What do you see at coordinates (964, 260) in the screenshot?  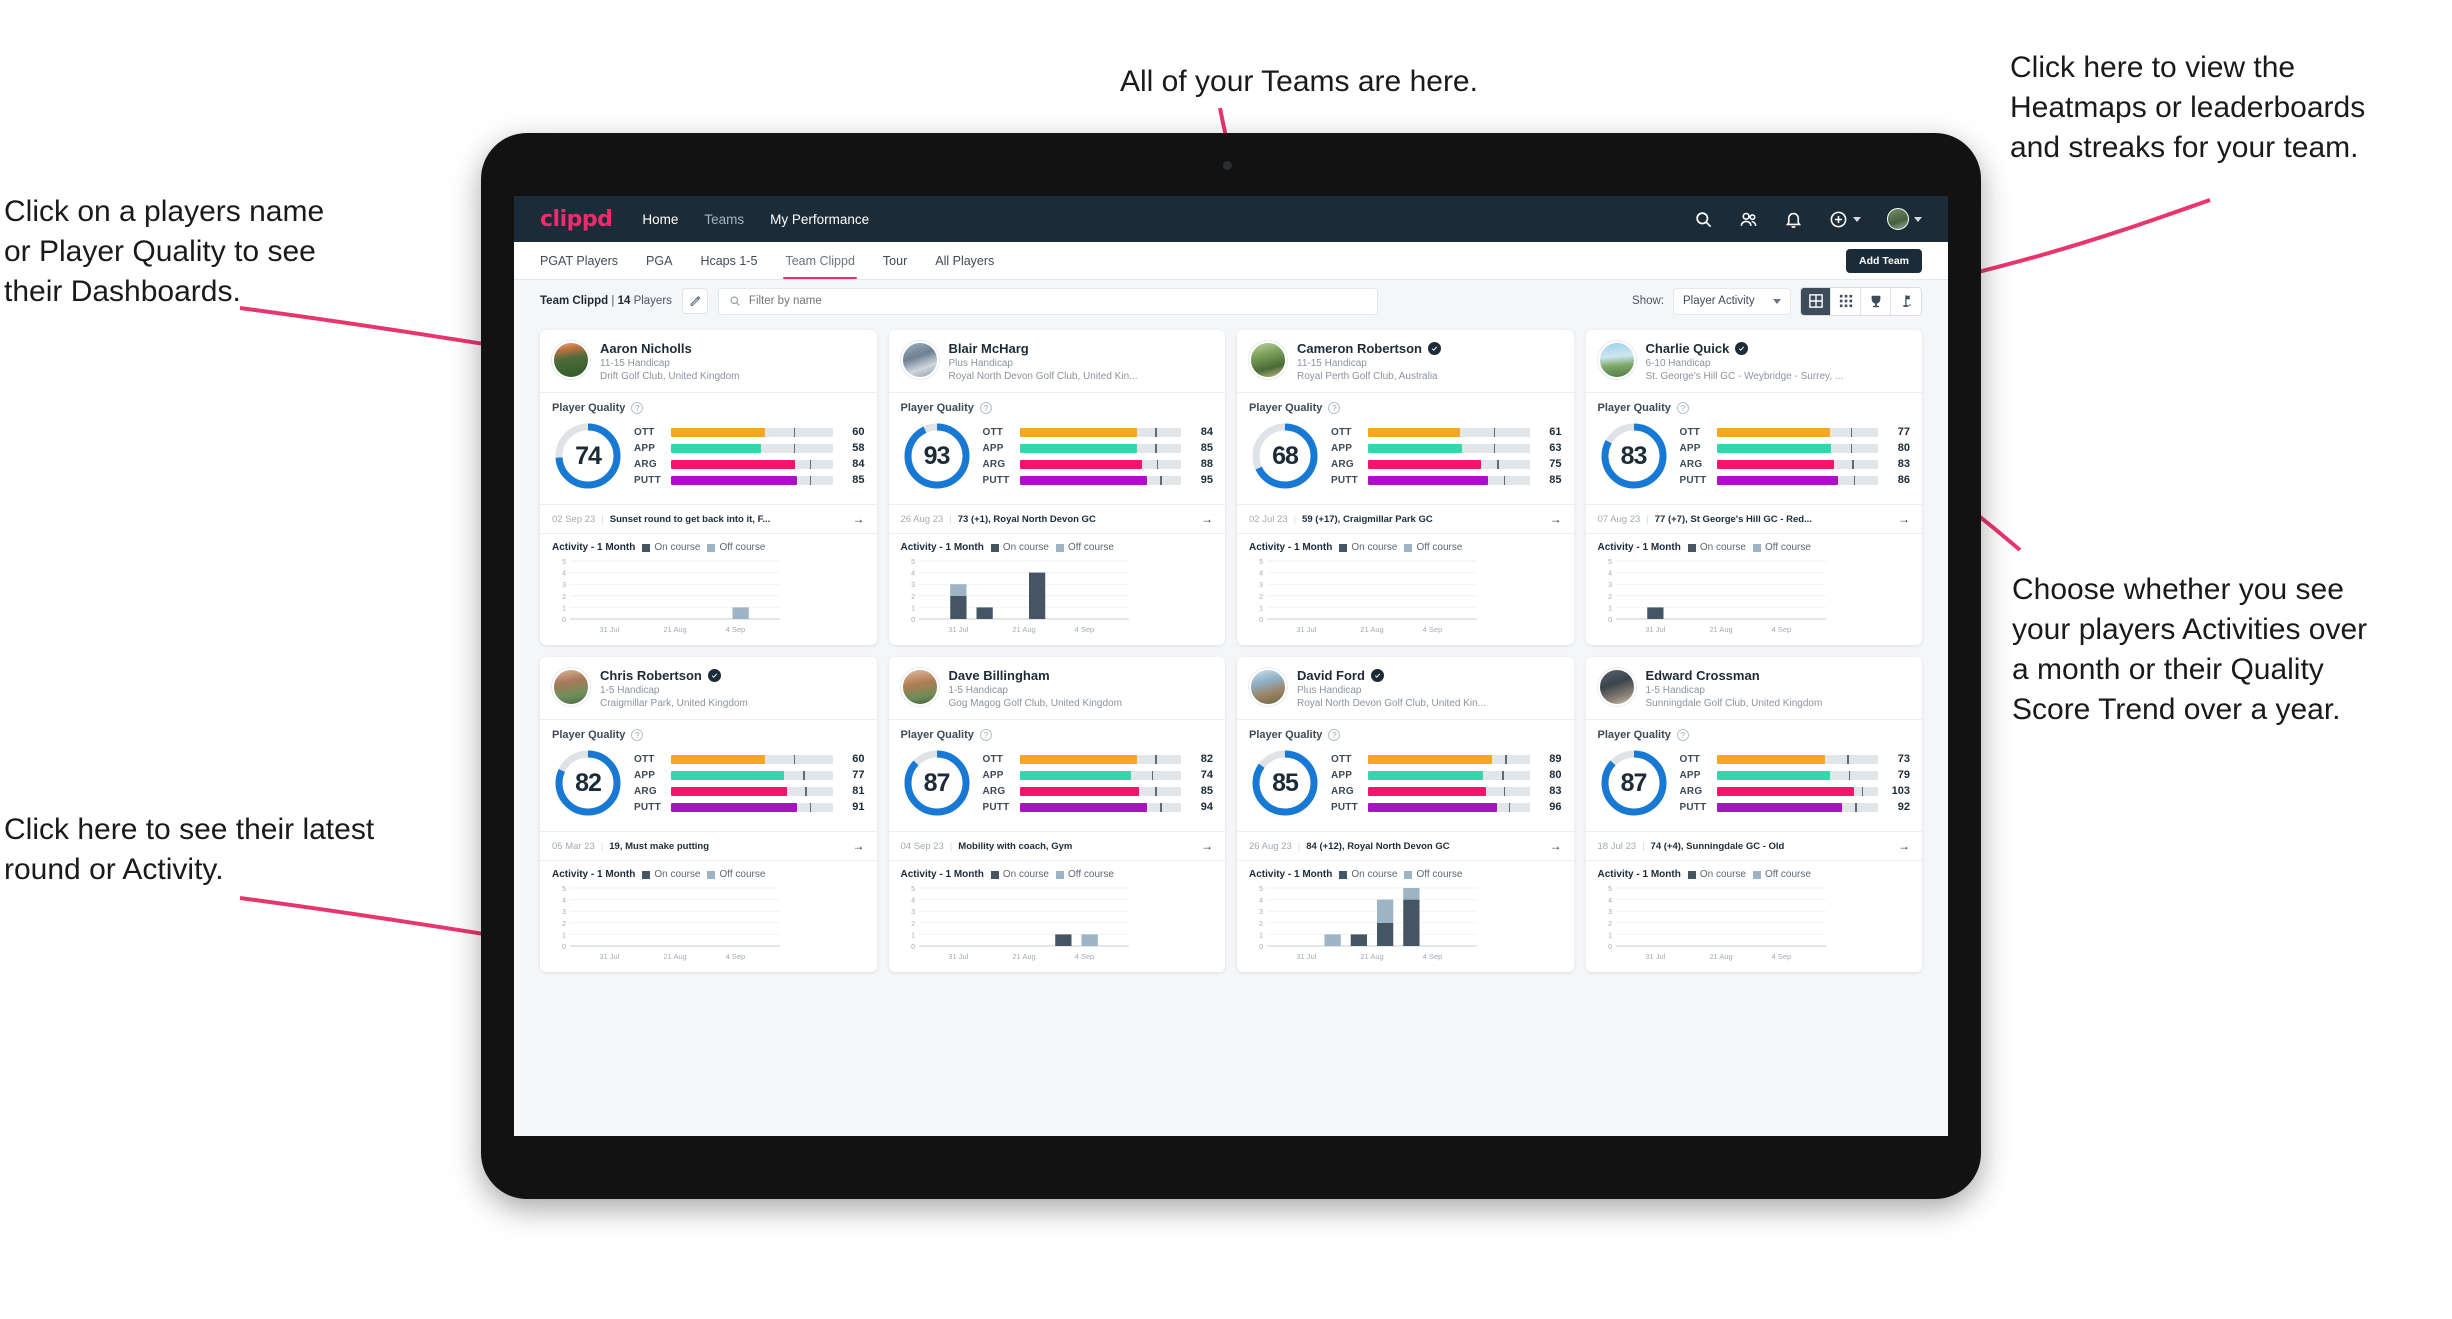 I see `tab-all-players: All Players` at bounding box center [964, 260].